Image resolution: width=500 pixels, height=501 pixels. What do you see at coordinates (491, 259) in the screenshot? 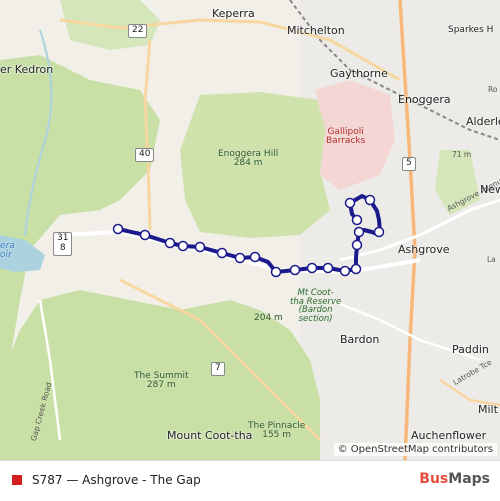
I see `road-label-la: La` at bounding box center [491, 259].